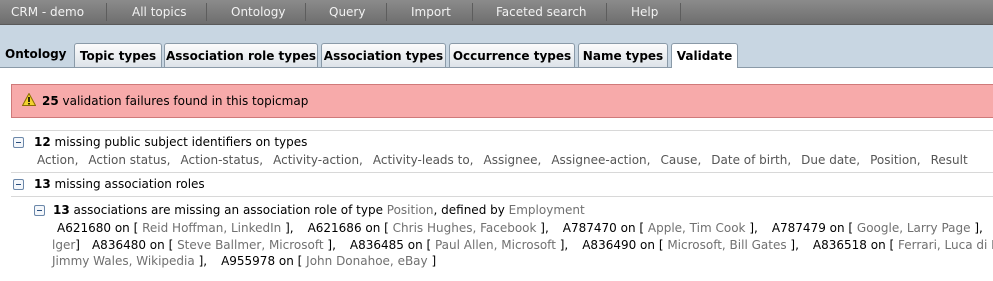  What do you see at coordinates (36, 54) in the screenshot?
I see `ontology-label: Ontology` at bounding box center [36, 54].